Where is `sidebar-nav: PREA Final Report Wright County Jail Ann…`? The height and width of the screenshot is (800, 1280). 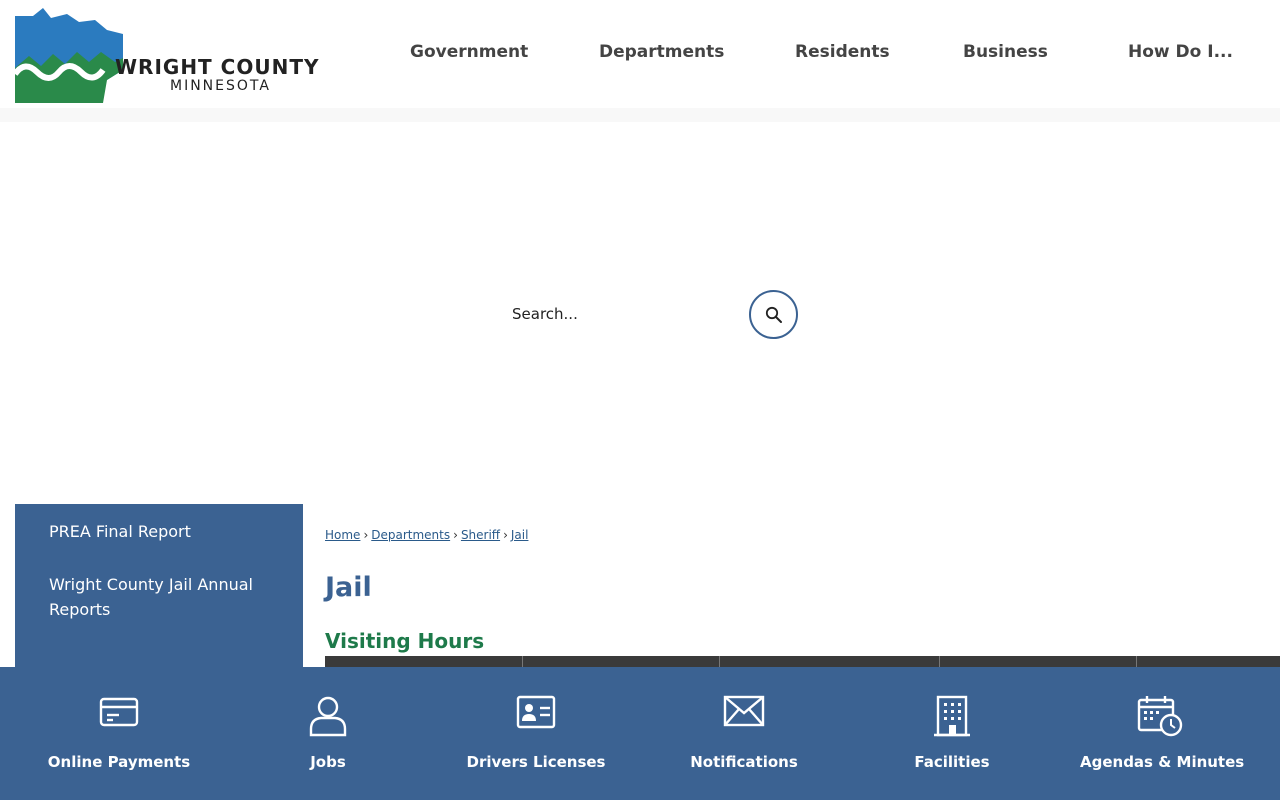 sidebar-nav: PREA Final Report Wright County Jail Ann… is located at coordinates (159, 589).